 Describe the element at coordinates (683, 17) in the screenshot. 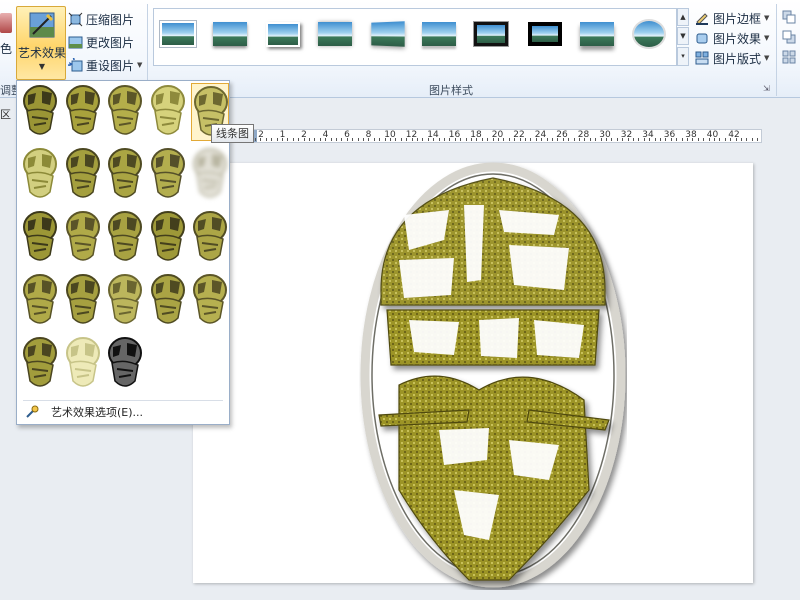

I see `gallery-scroll-up-button: ▲` at that location.